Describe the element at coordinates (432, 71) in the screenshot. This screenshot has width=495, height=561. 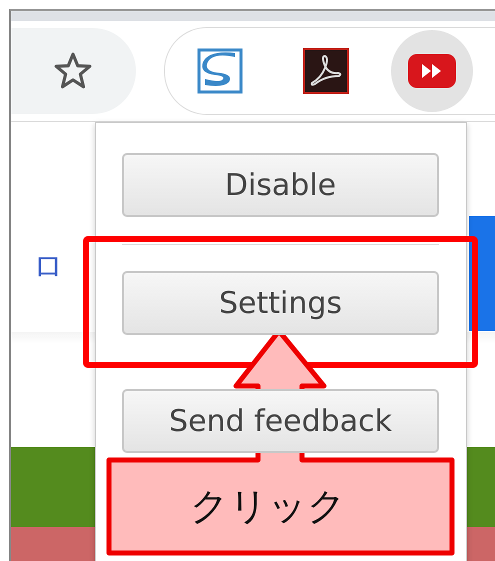
I see `fast-forward-icon` at that location.